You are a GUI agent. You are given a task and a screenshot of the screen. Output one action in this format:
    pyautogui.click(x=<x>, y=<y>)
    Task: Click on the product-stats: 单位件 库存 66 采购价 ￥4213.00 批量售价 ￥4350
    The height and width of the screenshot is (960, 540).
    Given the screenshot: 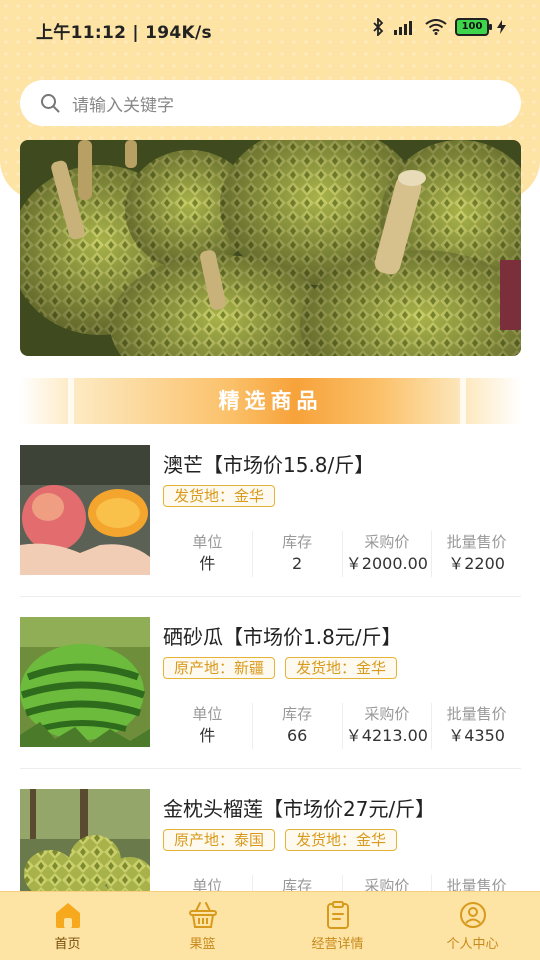 What is the action you would take?
    pyautogui.click(x=342, y=726)
    